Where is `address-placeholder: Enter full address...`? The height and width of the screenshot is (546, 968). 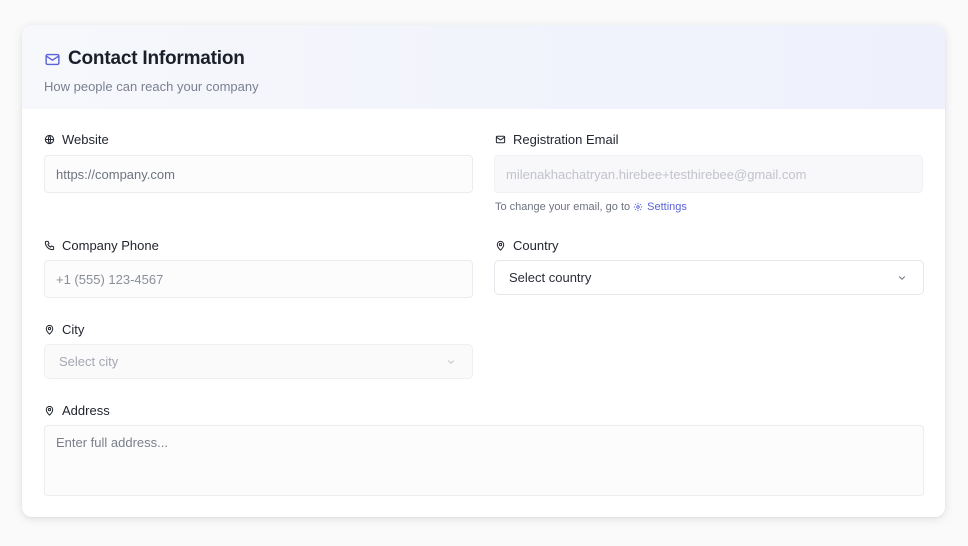 address-placeholder: Enter full address... is located at coordinates (112, 442).